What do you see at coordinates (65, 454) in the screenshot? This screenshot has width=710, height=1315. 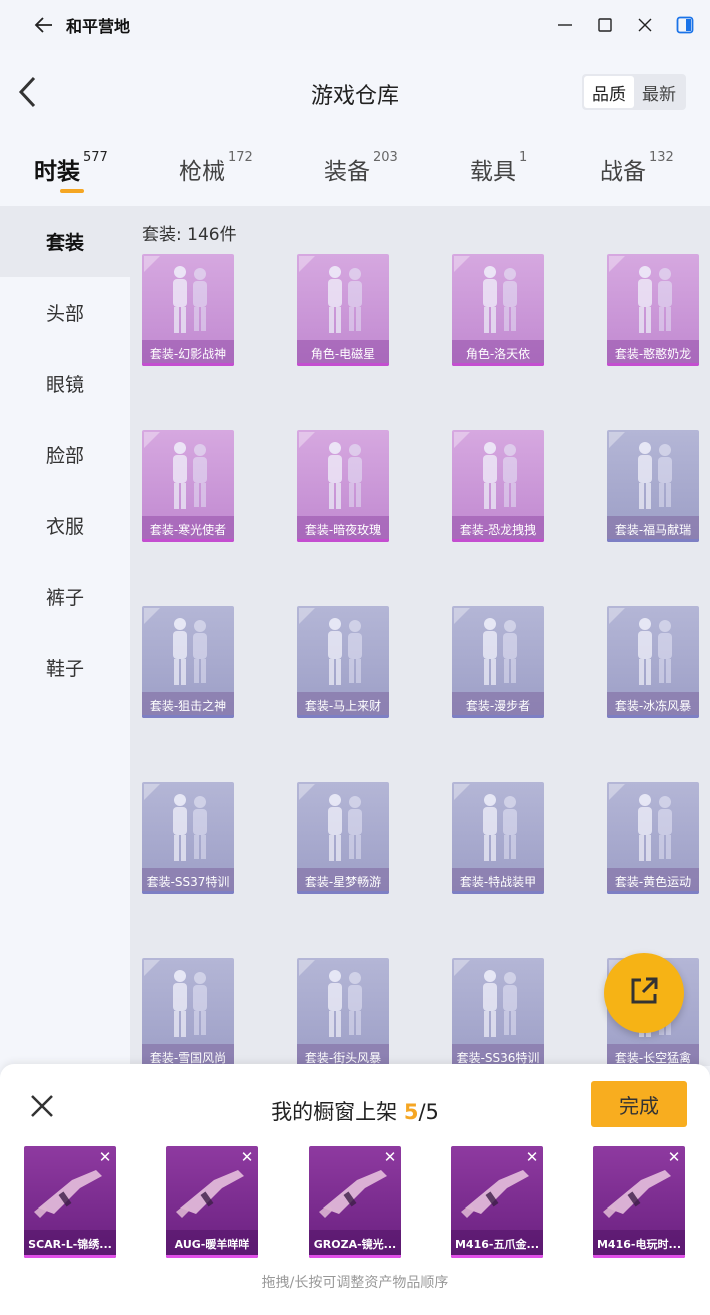 I see `sidebar-item-face: 脸部` at bounding box center [65, 454].